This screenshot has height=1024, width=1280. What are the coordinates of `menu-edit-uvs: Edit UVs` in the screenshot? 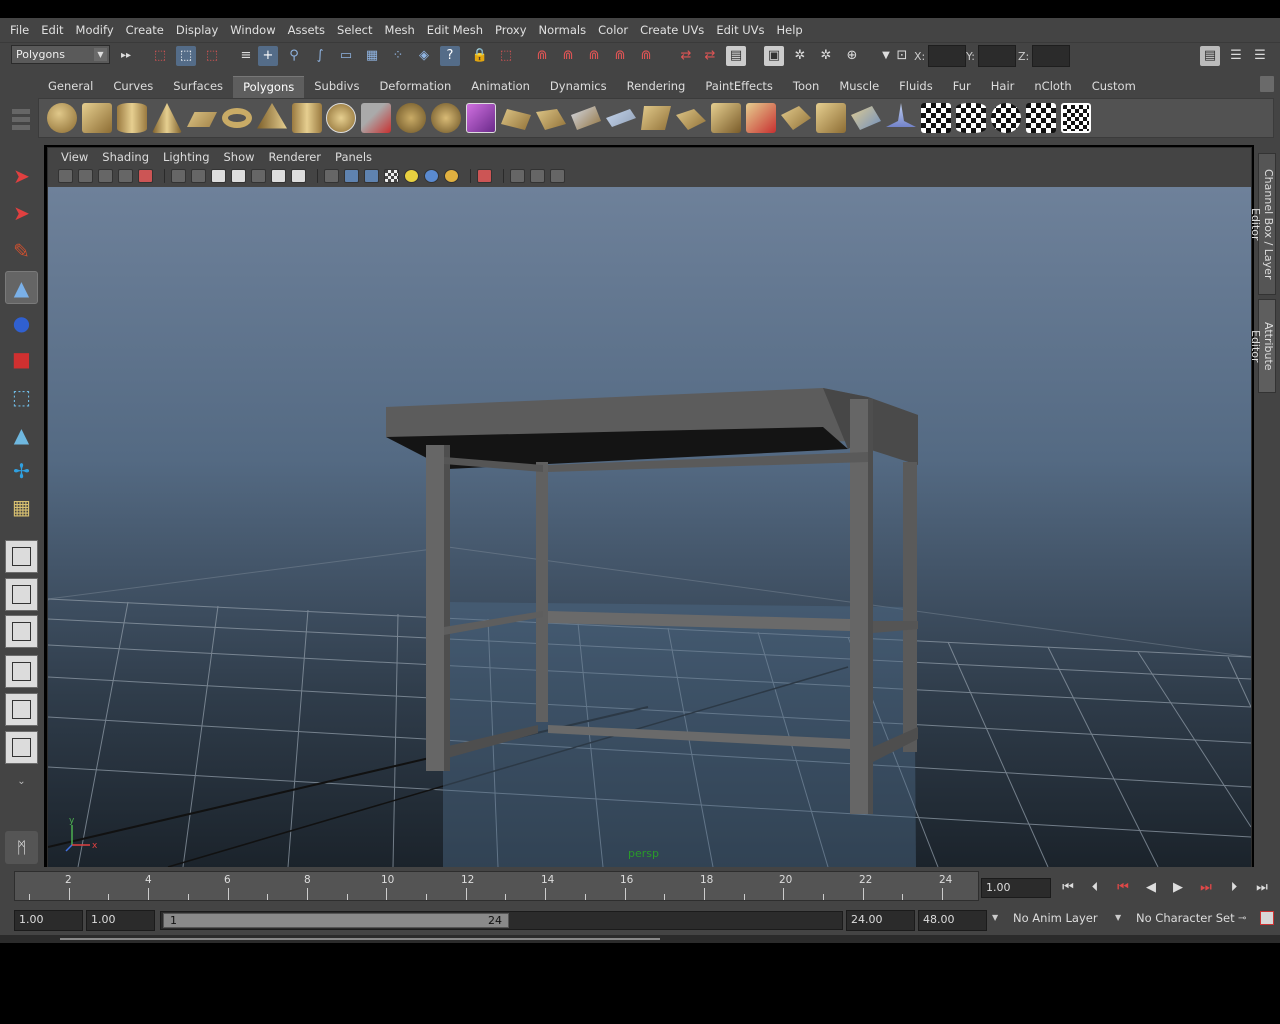 It's located at (740, 30).